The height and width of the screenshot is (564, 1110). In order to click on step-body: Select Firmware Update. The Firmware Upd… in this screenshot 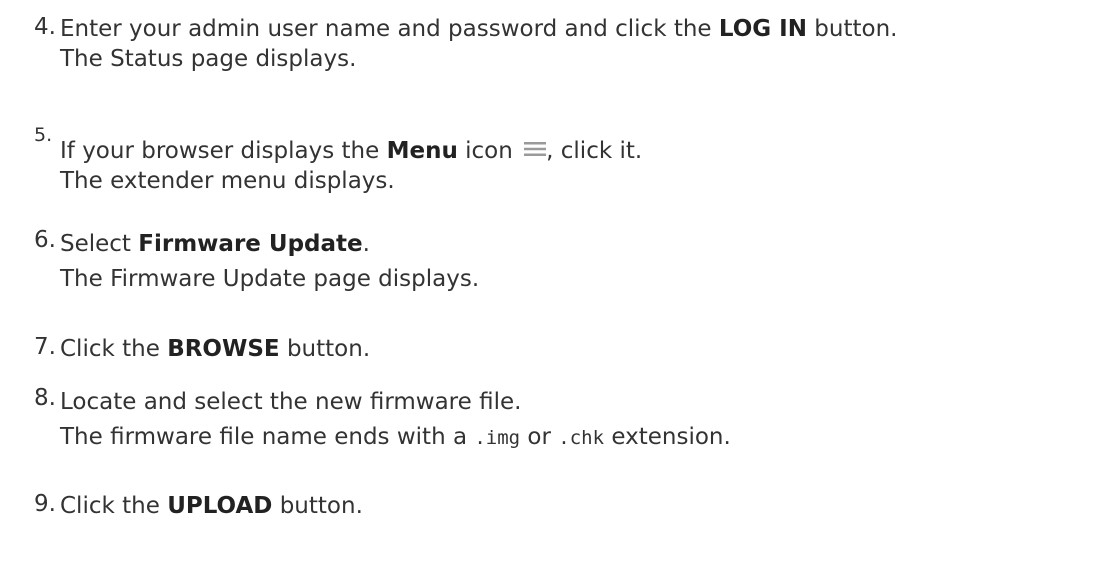, I will do `click(585, 262)`.